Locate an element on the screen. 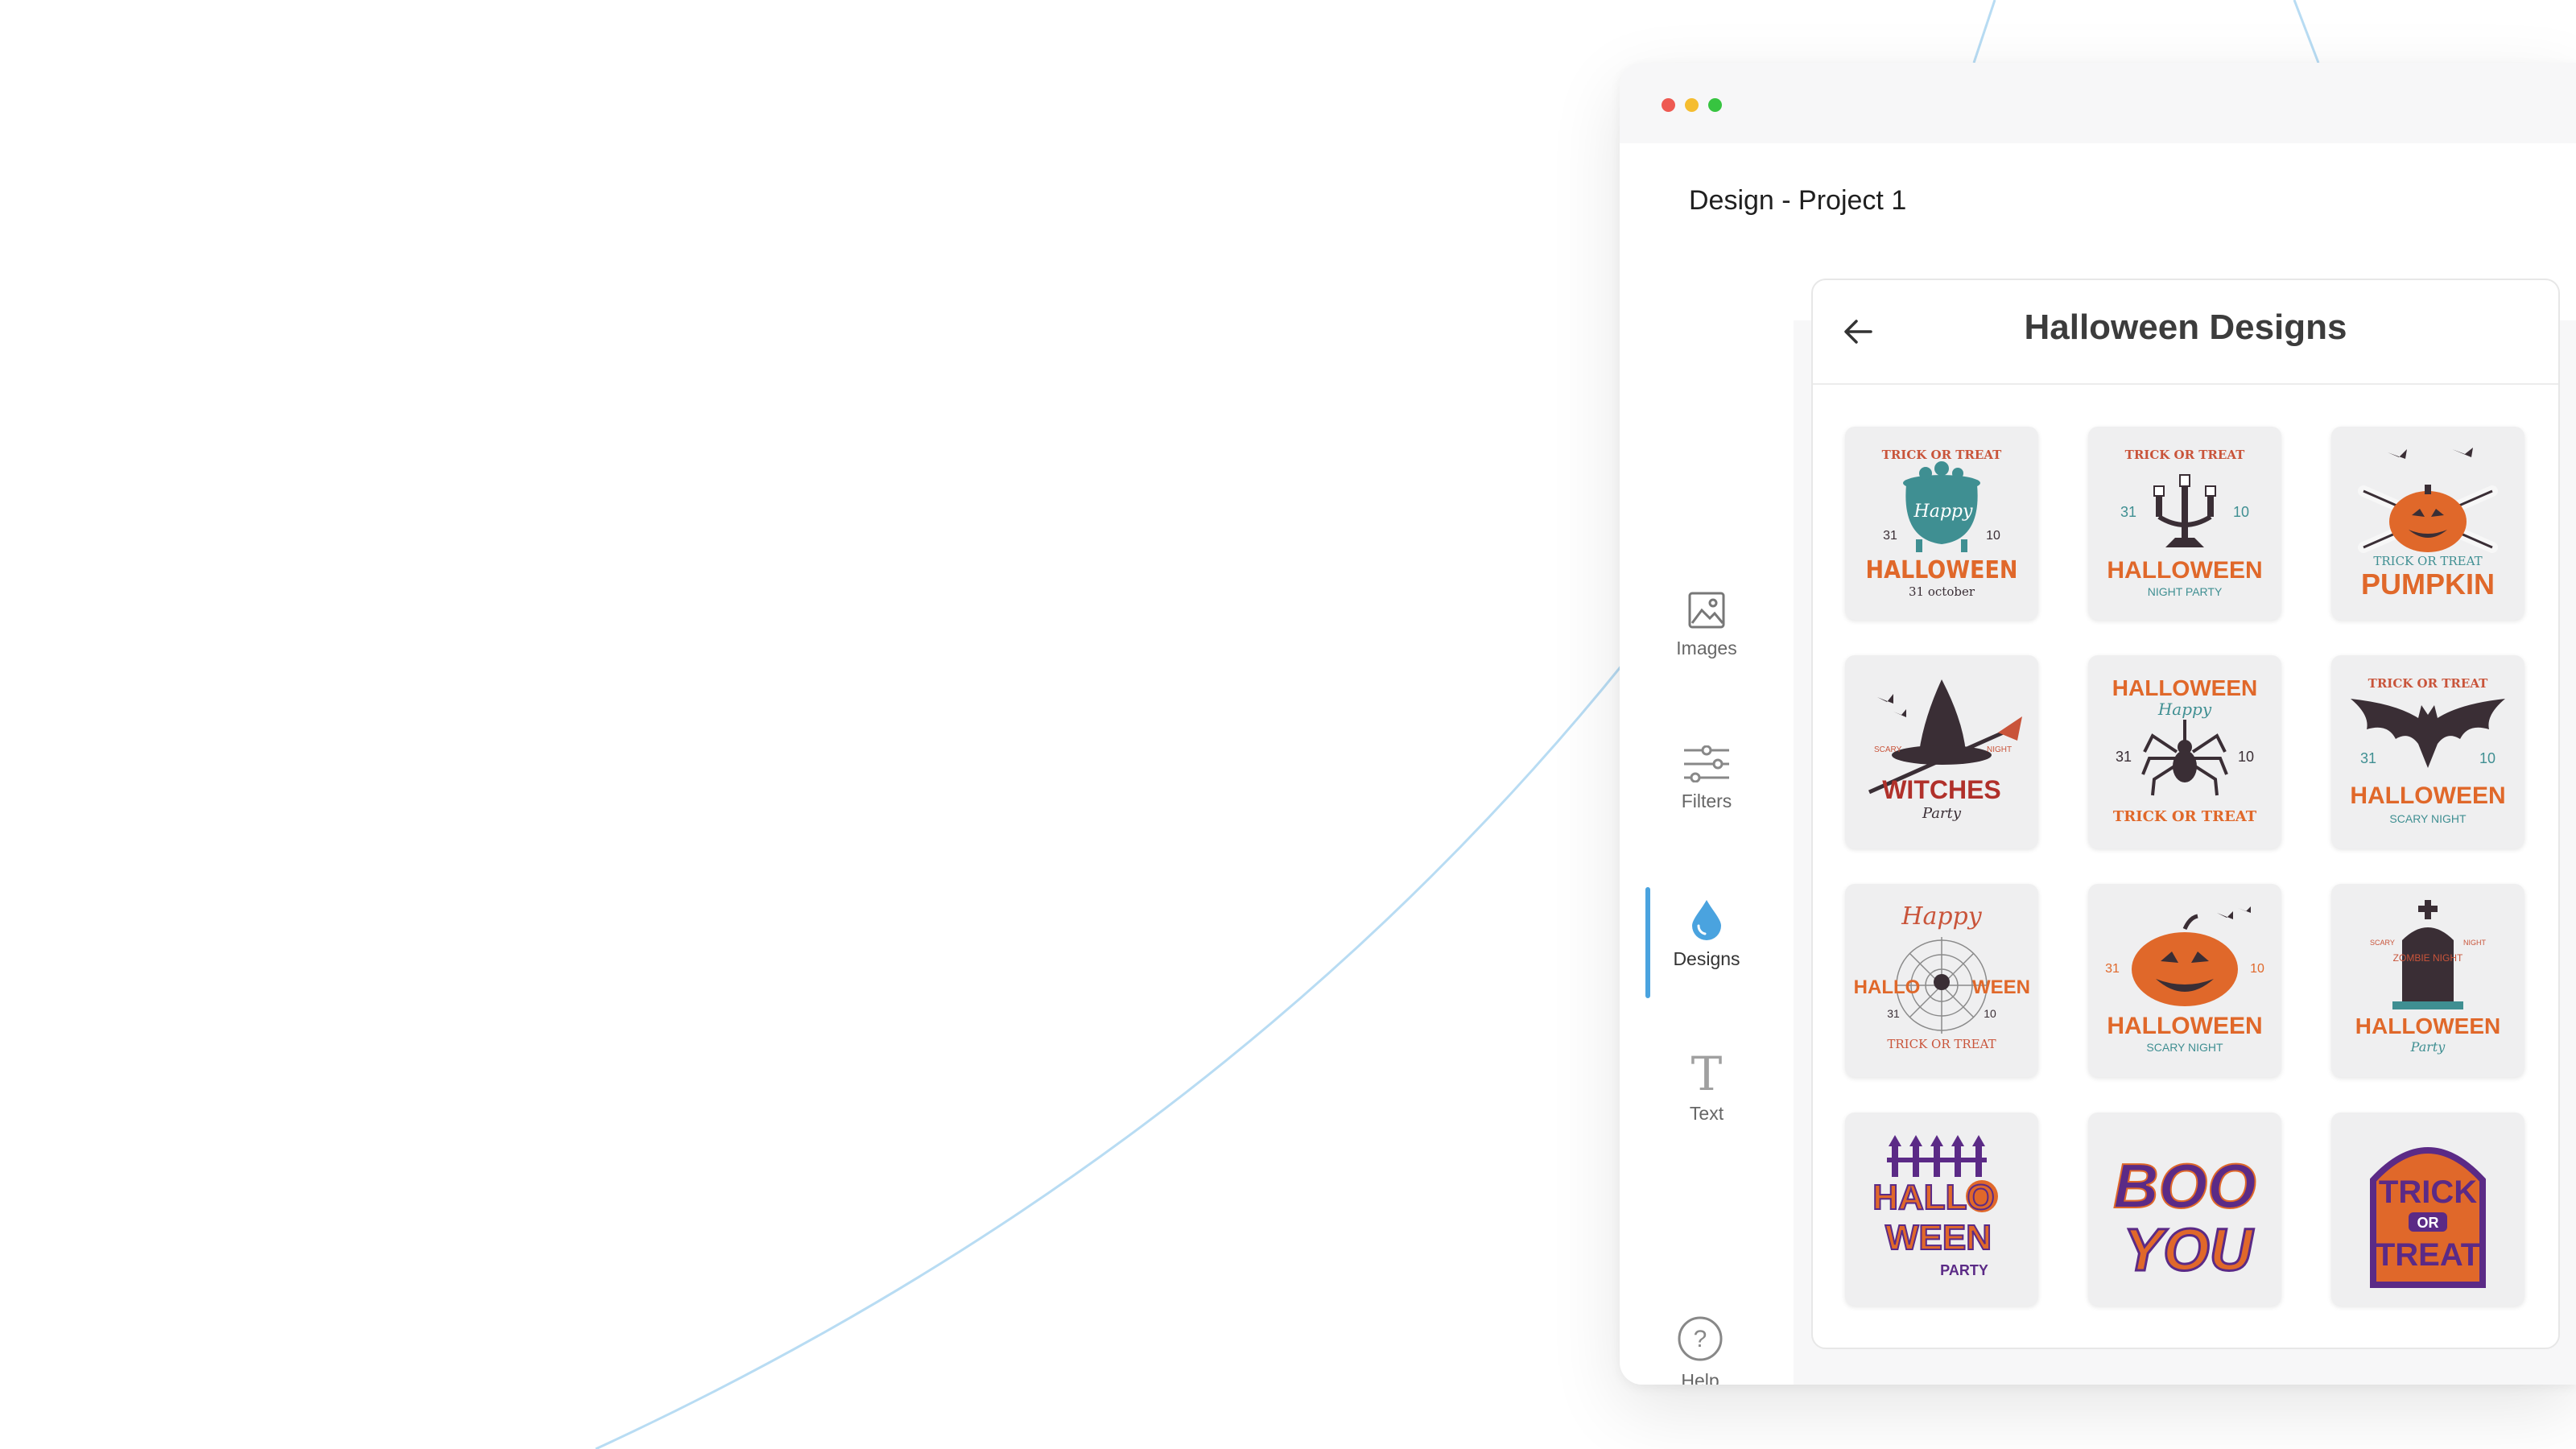 This screenshot has width=2576, height=1449. design-tile: HALLOWEEN Happy 31 10 TRICK OR TREAT is located at coordinates (2184, 751).